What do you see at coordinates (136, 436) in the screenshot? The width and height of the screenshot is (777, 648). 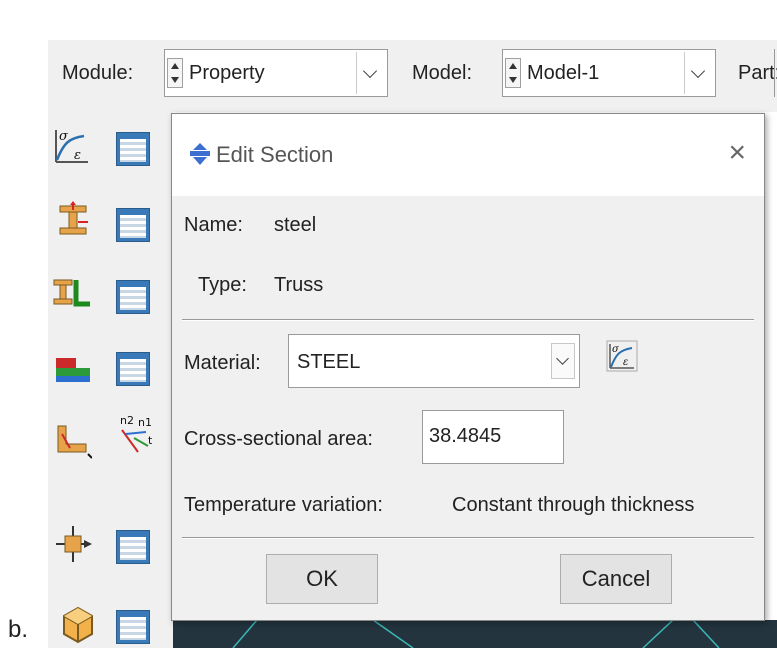 I see `orientation-icon: n2 n1 t` at bounding box center [136, 436].